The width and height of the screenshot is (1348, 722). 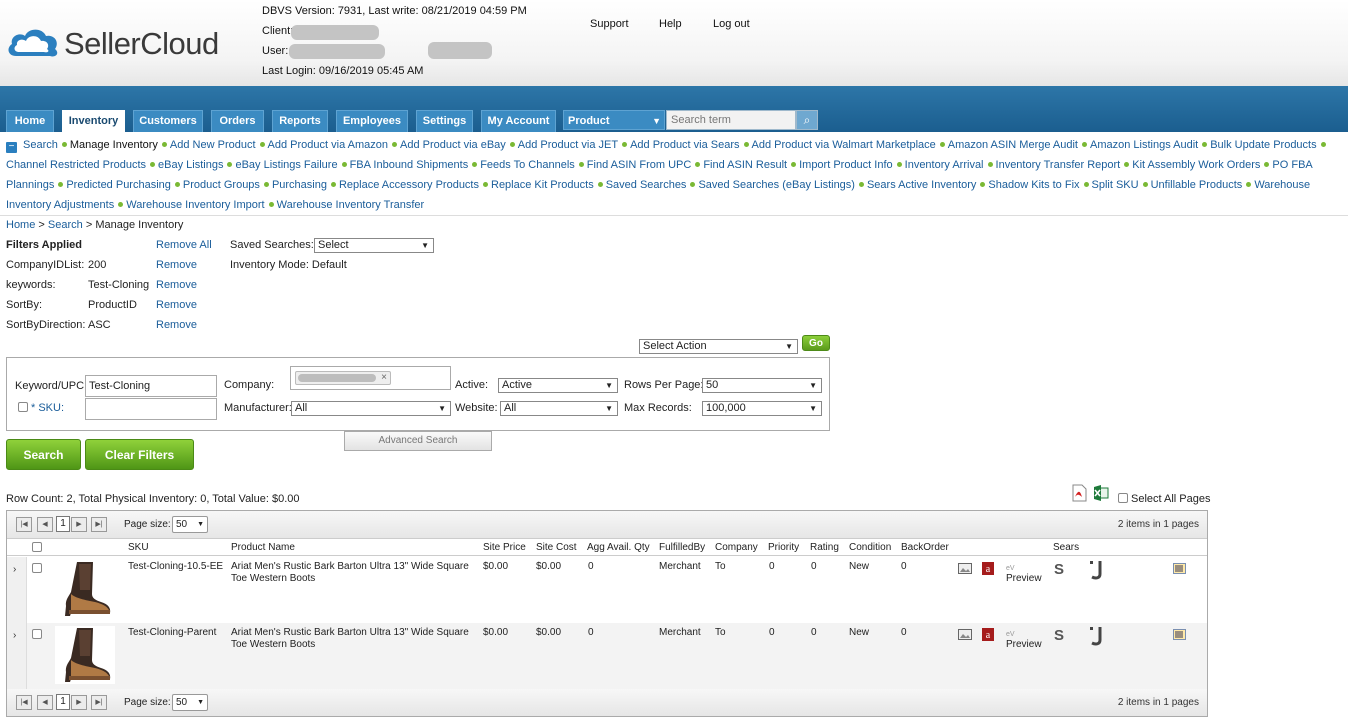 I want to click on rows-per-page-select: 50 ▼, so click(x=762, y=385).